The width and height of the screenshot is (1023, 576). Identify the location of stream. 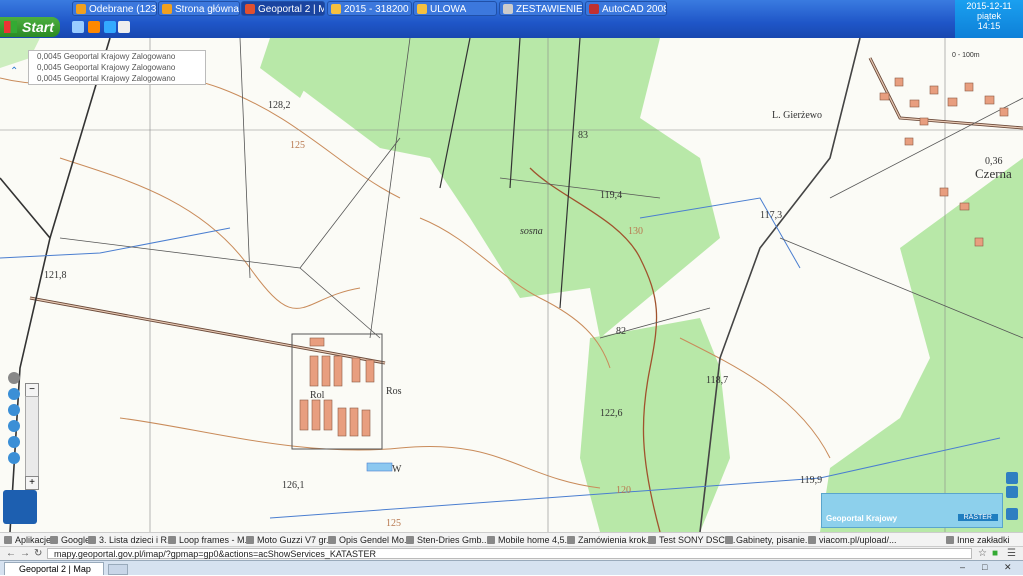
(115, 243).